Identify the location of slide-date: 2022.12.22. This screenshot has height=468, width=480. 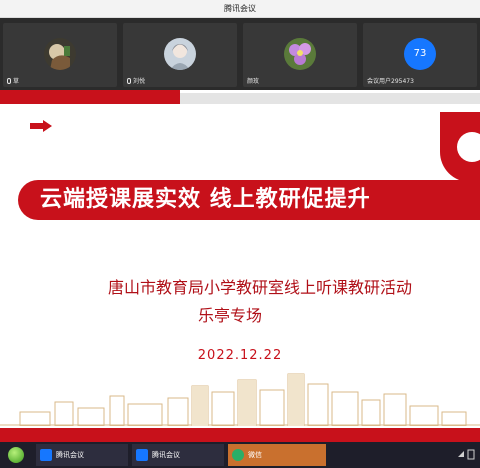
(240, 355).